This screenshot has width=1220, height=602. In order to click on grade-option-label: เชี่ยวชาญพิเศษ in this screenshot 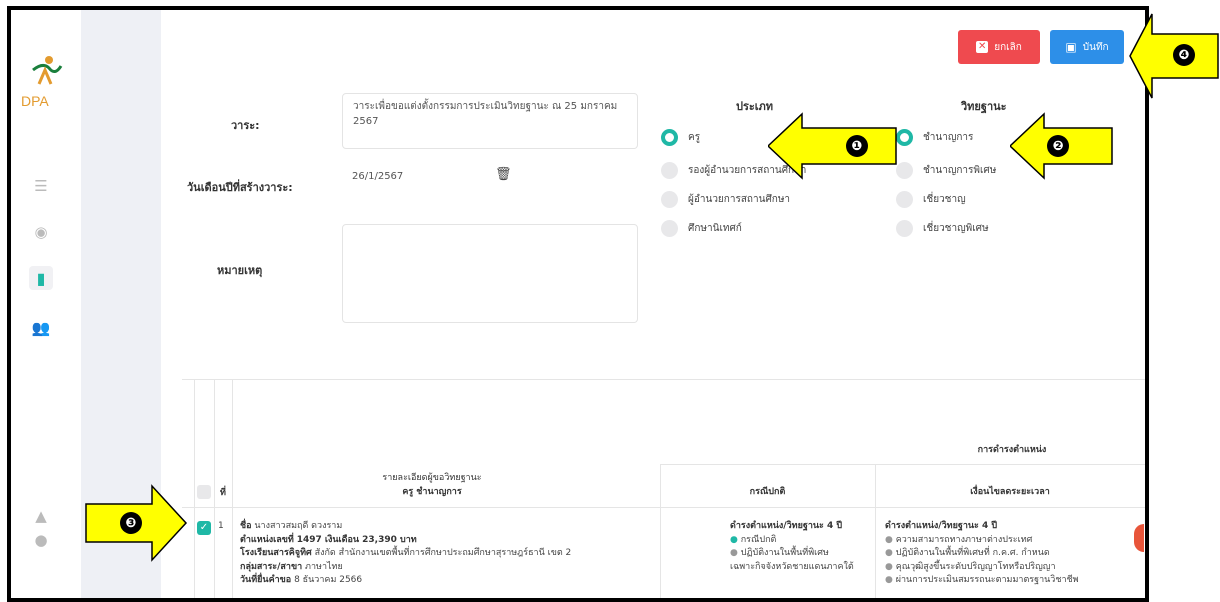, I will do `click(956, 228)`.